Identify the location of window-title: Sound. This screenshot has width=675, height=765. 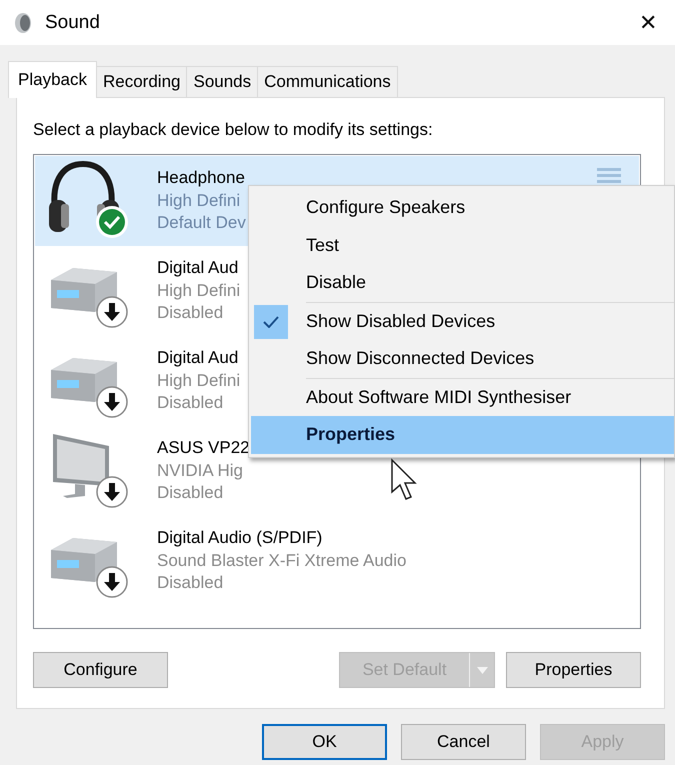
(72, 23).